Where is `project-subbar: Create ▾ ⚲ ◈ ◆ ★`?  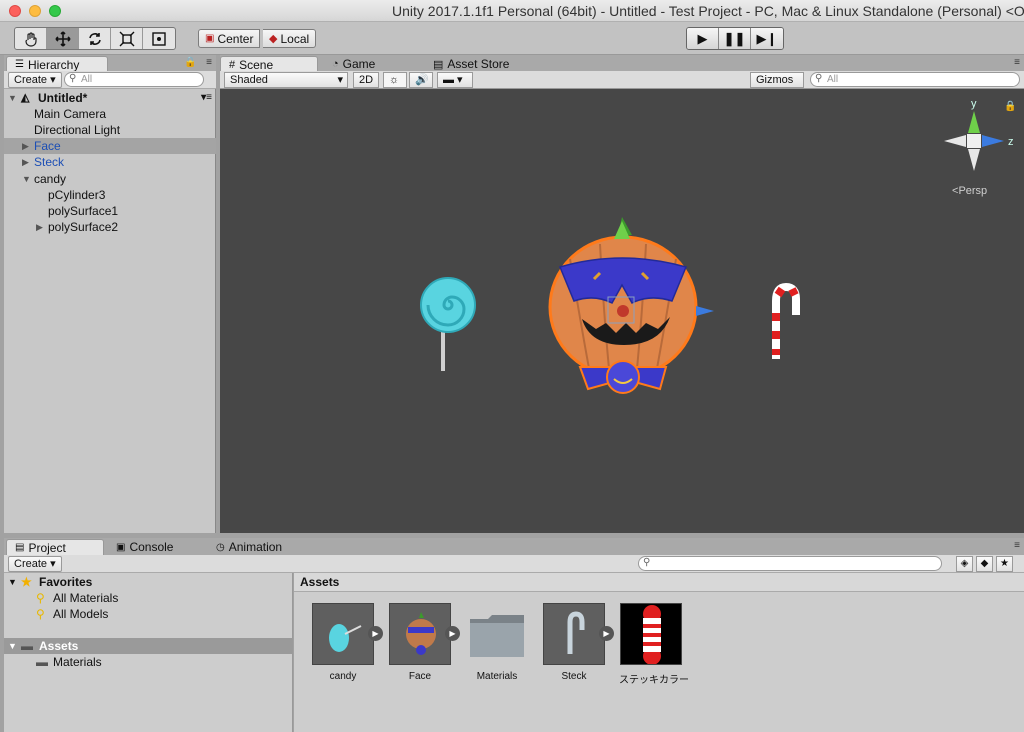
project-subbar: Create ▾ ⚲ ◈ ◆ ★ is located at coordinates (514, 564).